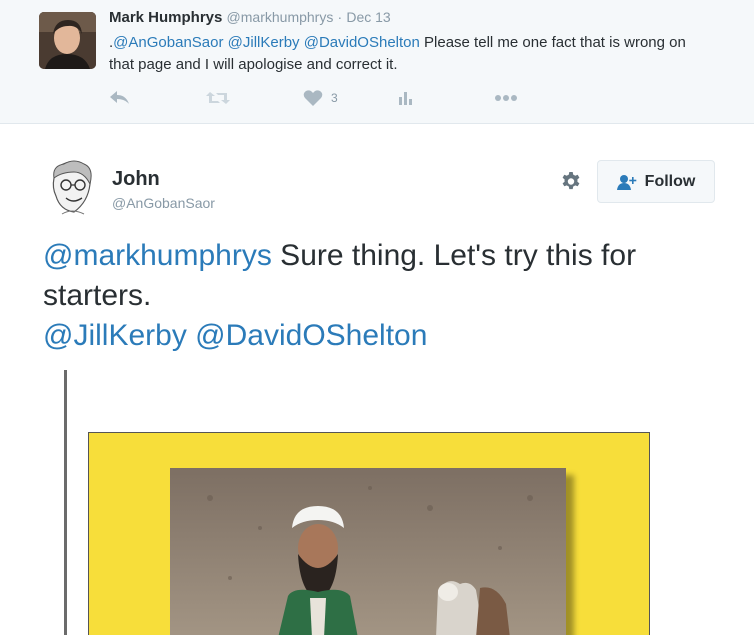 This screenshot has width=754, height=635. I want to click on follow-person-icon, so click(626, 182).